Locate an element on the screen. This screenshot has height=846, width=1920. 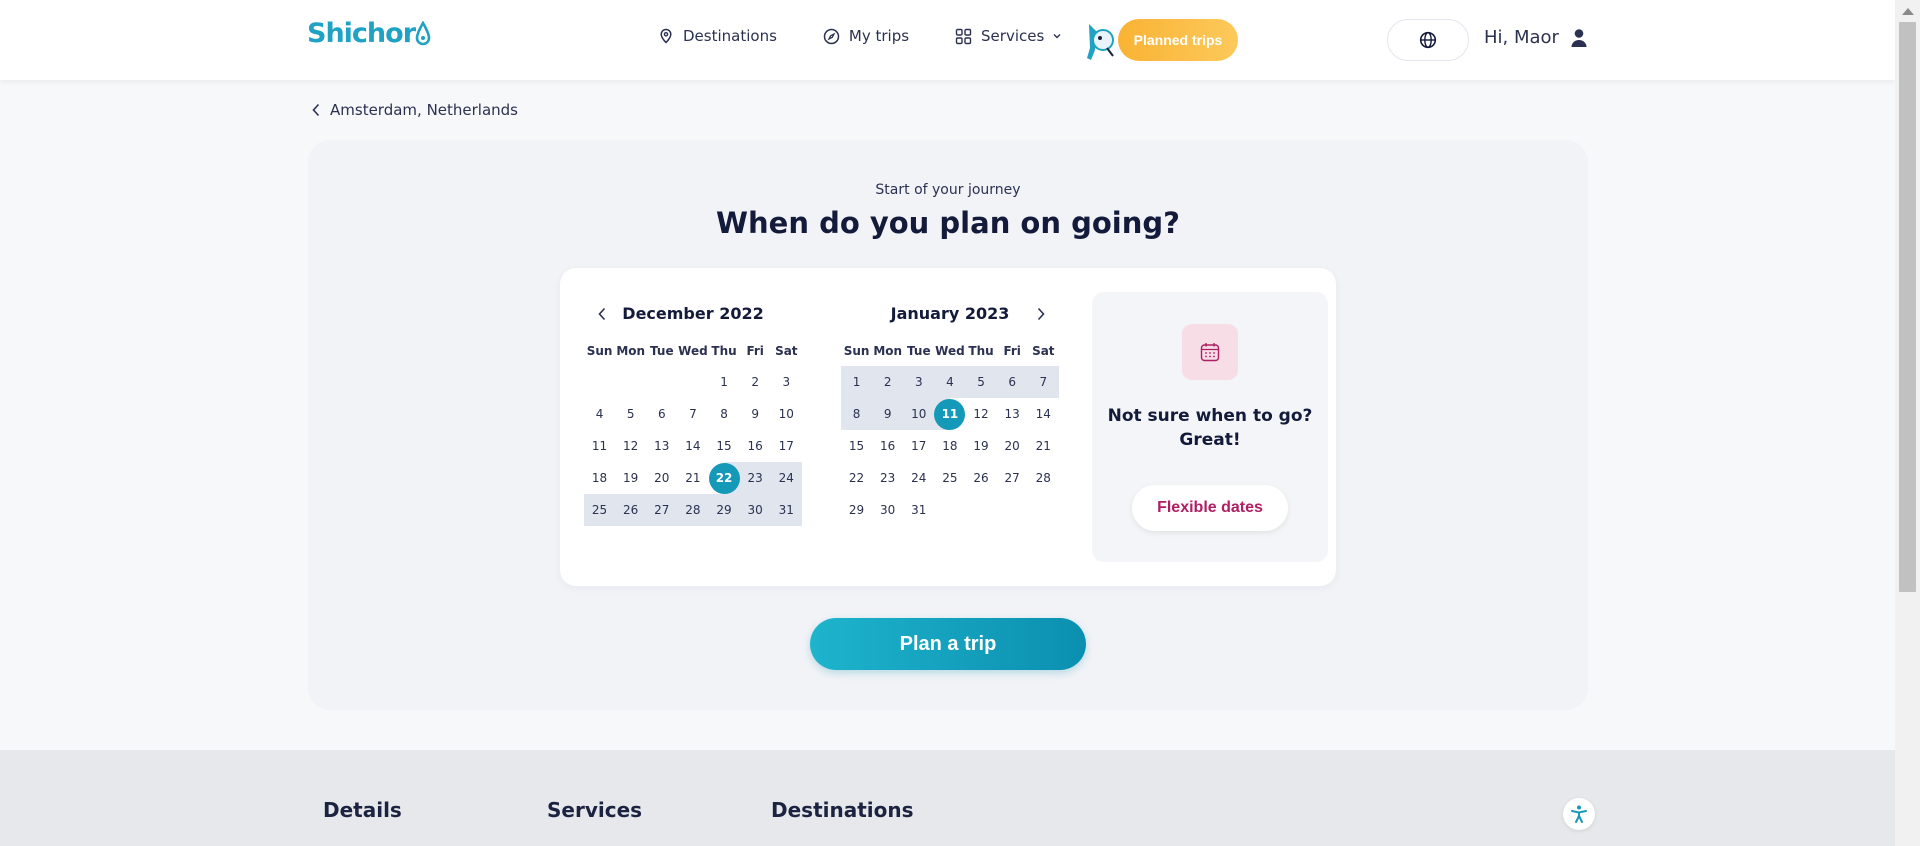
nav-services: Services is located at coordinates (1008, 36).